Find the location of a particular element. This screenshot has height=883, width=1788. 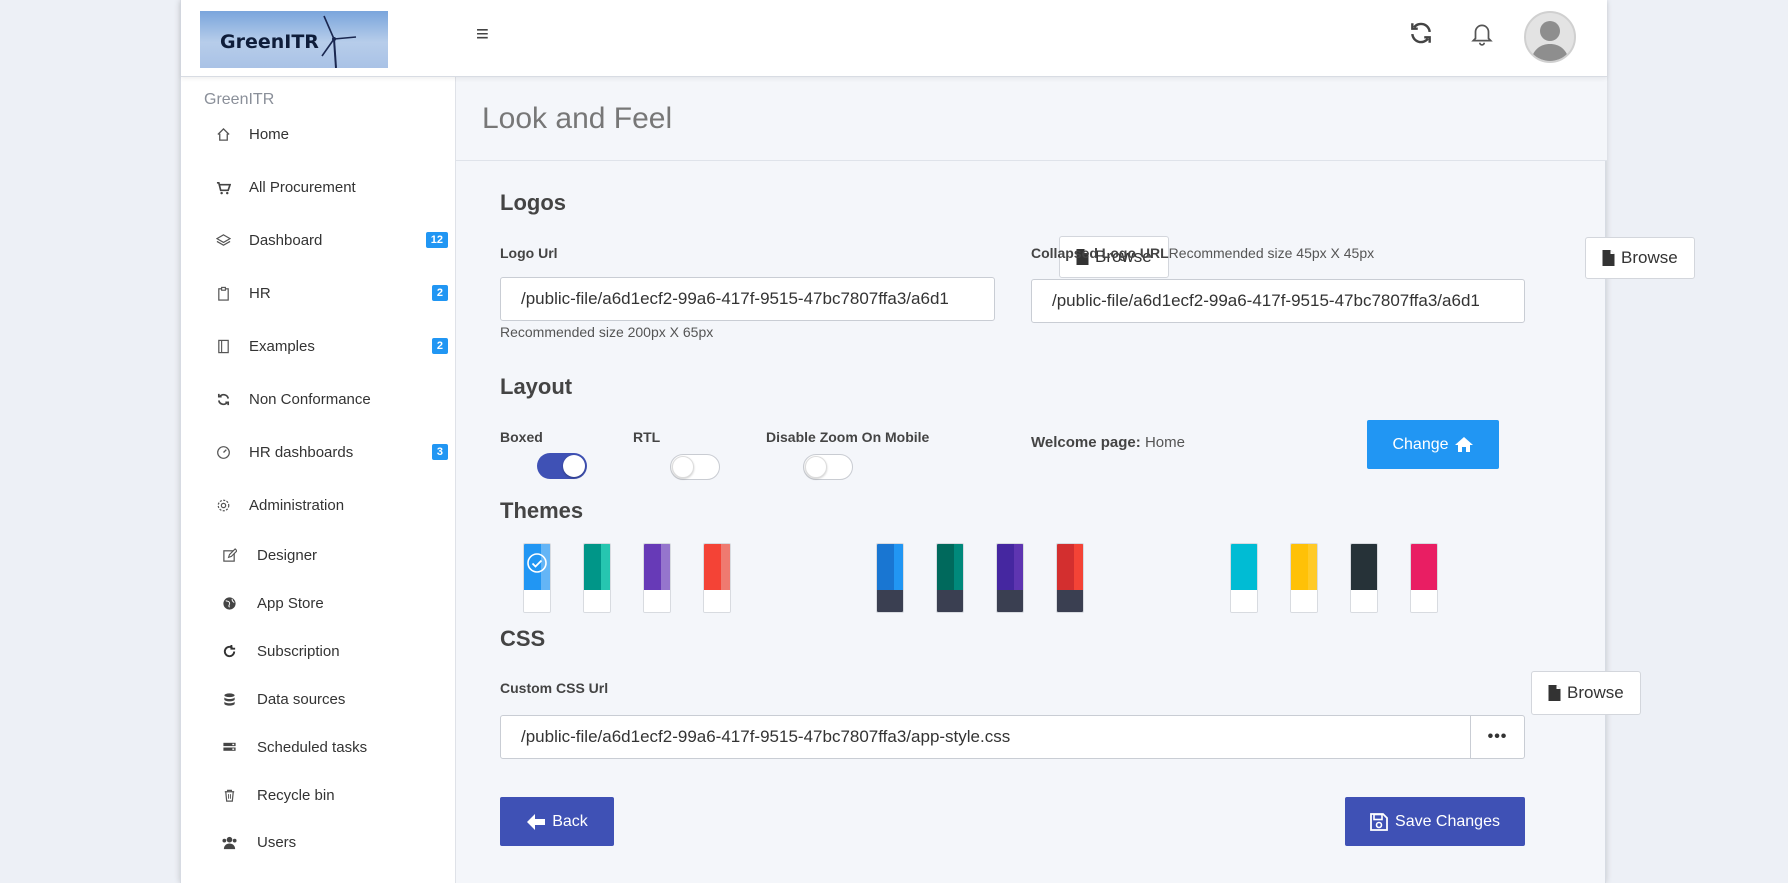

disable-zoom-toggle is located at coordinates (828, 467).